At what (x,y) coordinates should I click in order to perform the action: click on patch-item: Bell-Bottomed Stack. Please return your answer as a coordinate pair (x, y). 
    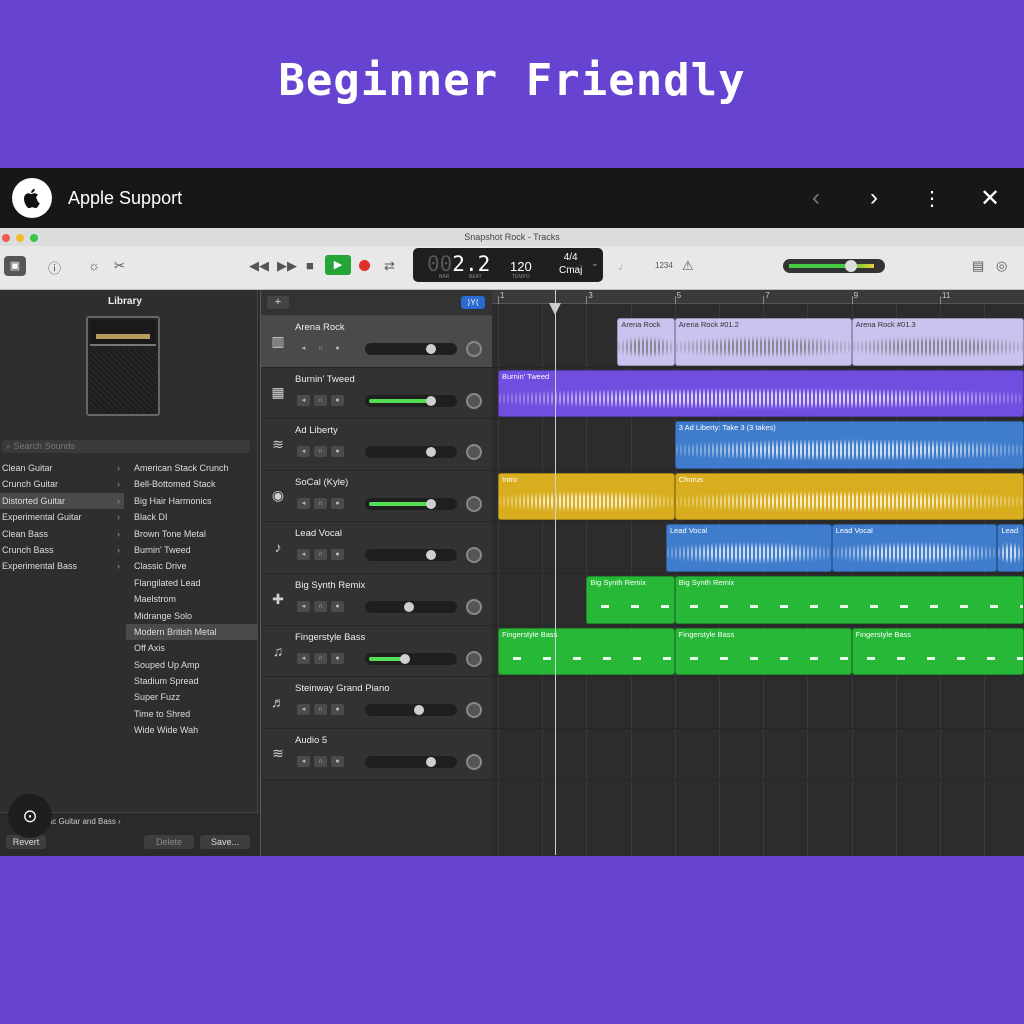
    Looking at the image, I should click on (192, 484).